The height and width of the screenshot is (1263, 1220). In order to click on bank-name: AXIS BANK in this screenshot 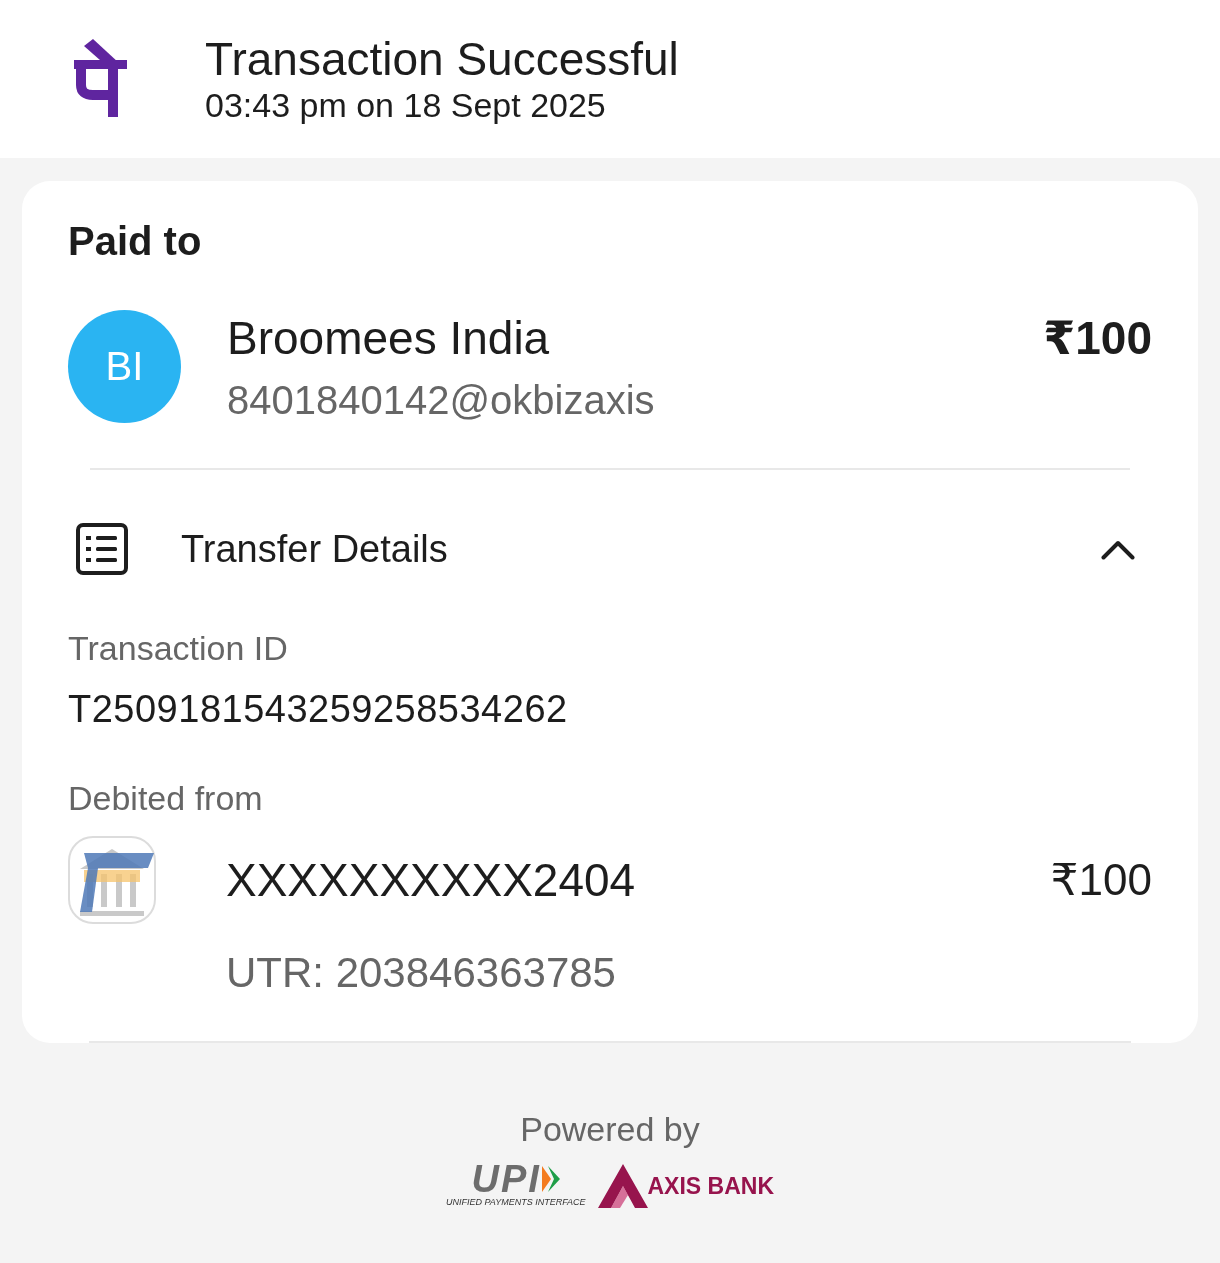, I will do `click(710, 1186)`.